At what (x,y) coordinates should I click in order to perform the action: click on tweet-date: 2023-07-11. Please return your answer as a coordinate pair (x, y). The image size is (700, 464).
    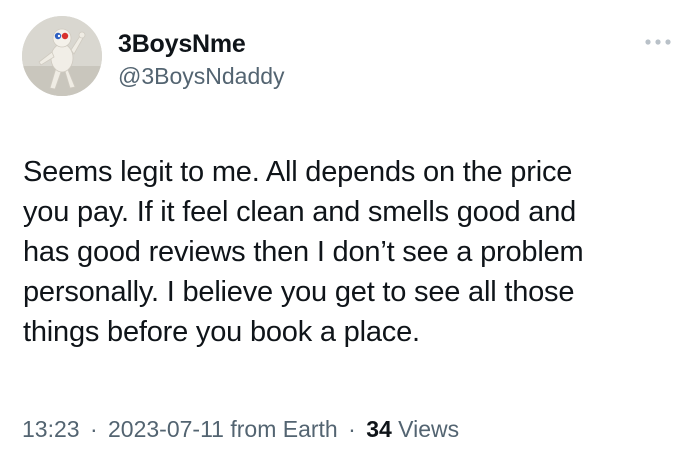
    Looking at the image, I should click on (166, 429).